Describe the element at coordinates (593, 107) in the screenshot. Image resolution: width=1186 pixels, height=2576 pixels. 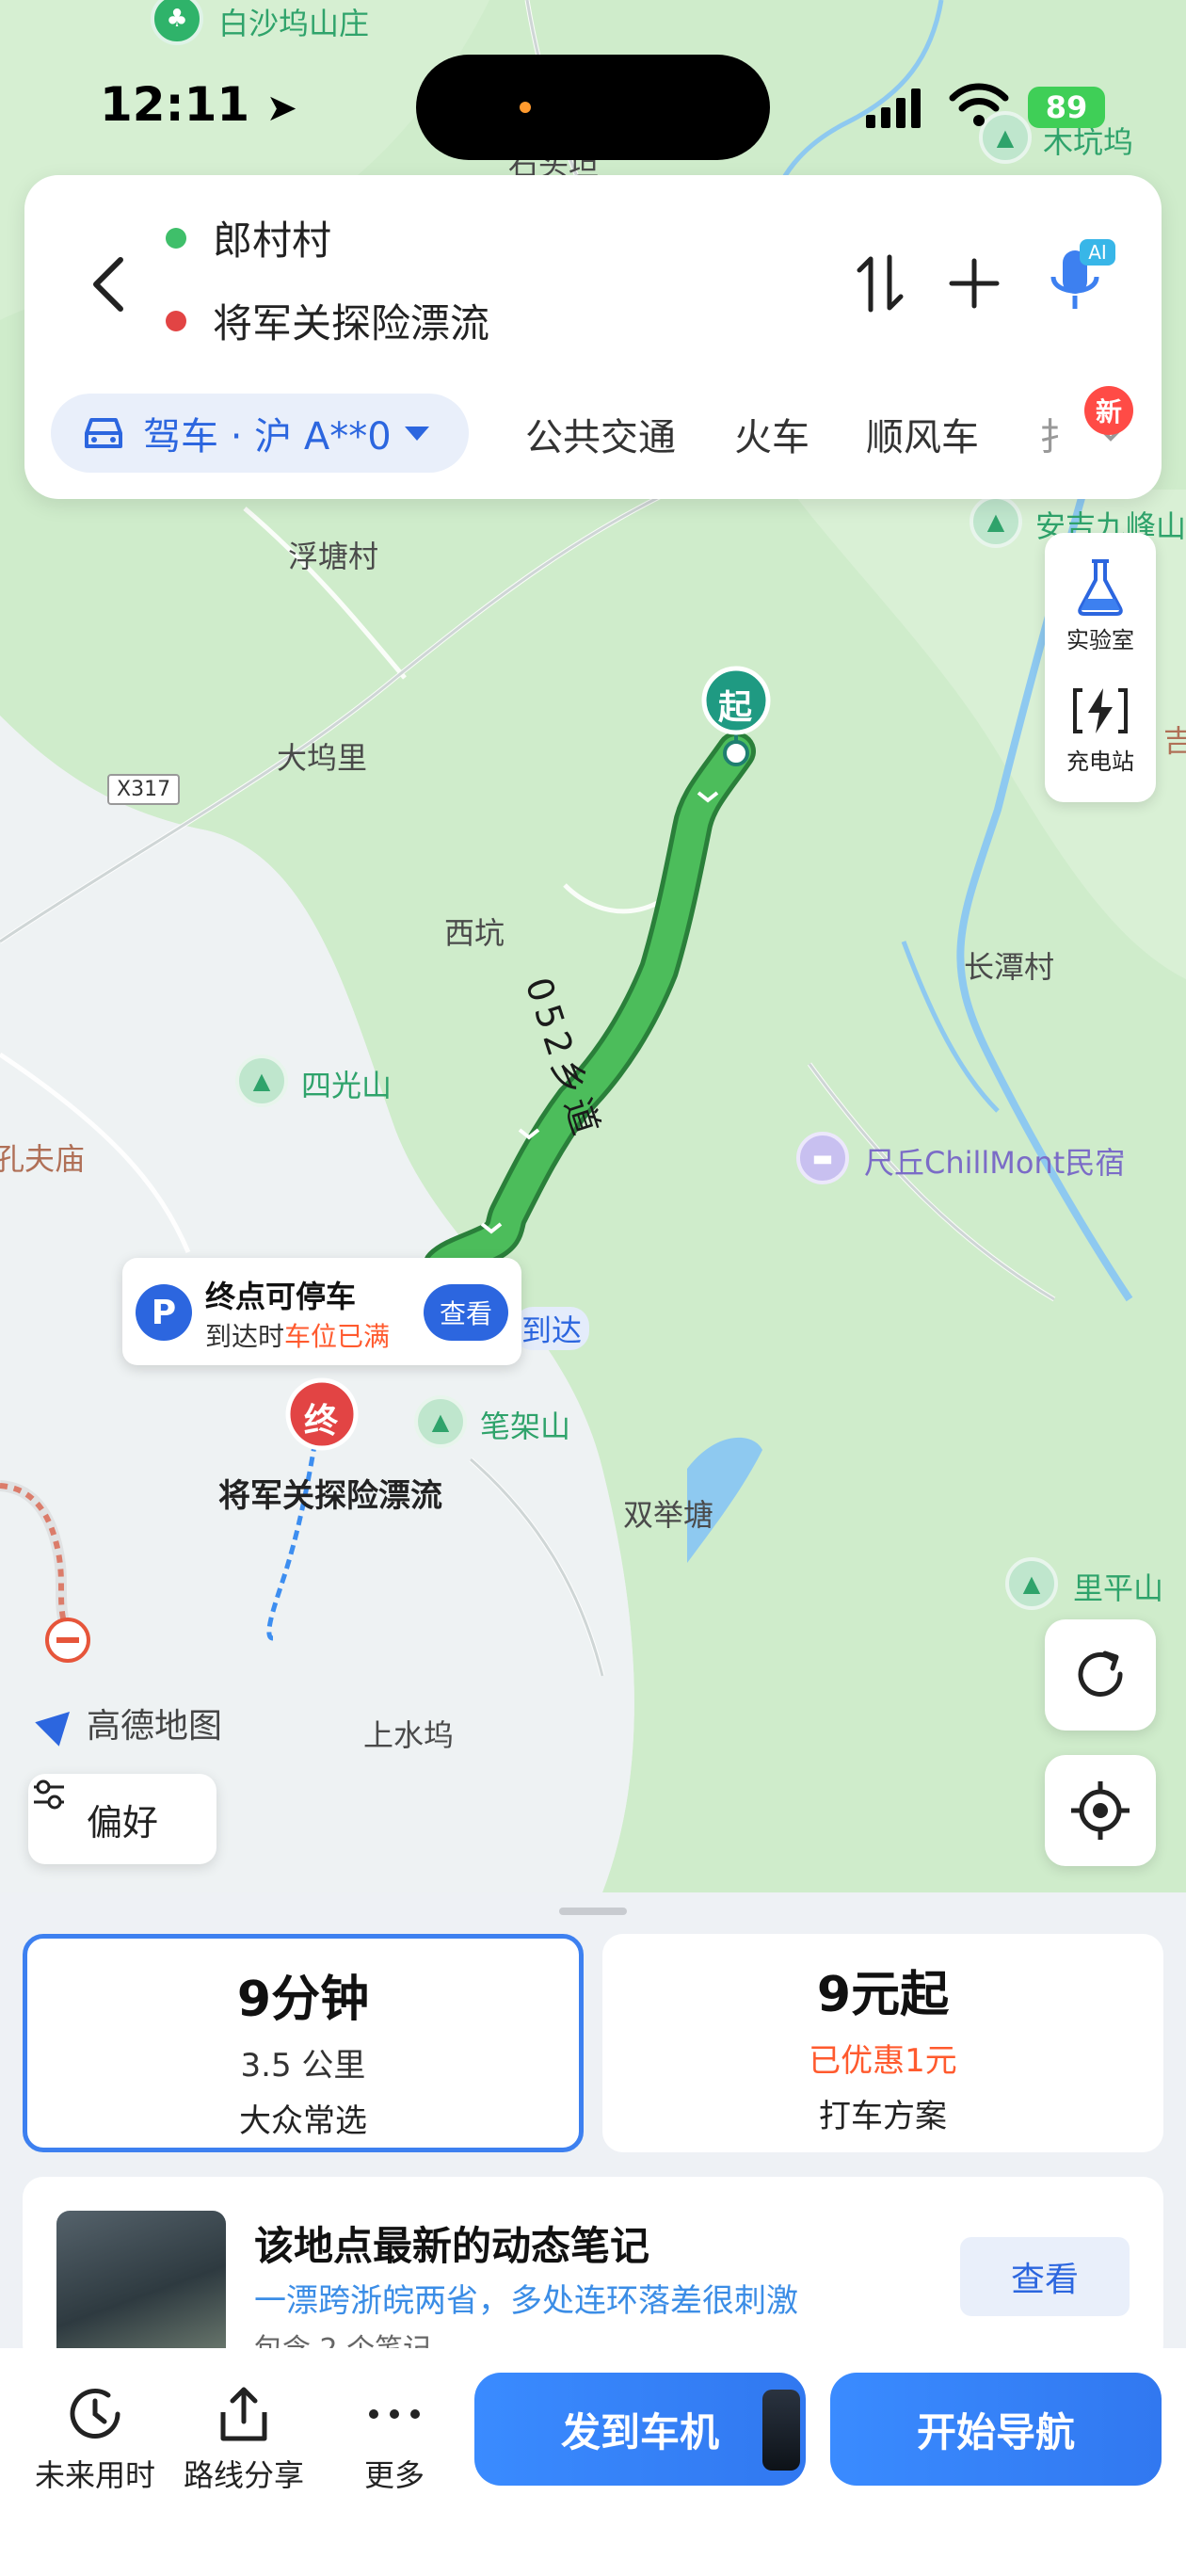
I see `dynamic-island` at that location.